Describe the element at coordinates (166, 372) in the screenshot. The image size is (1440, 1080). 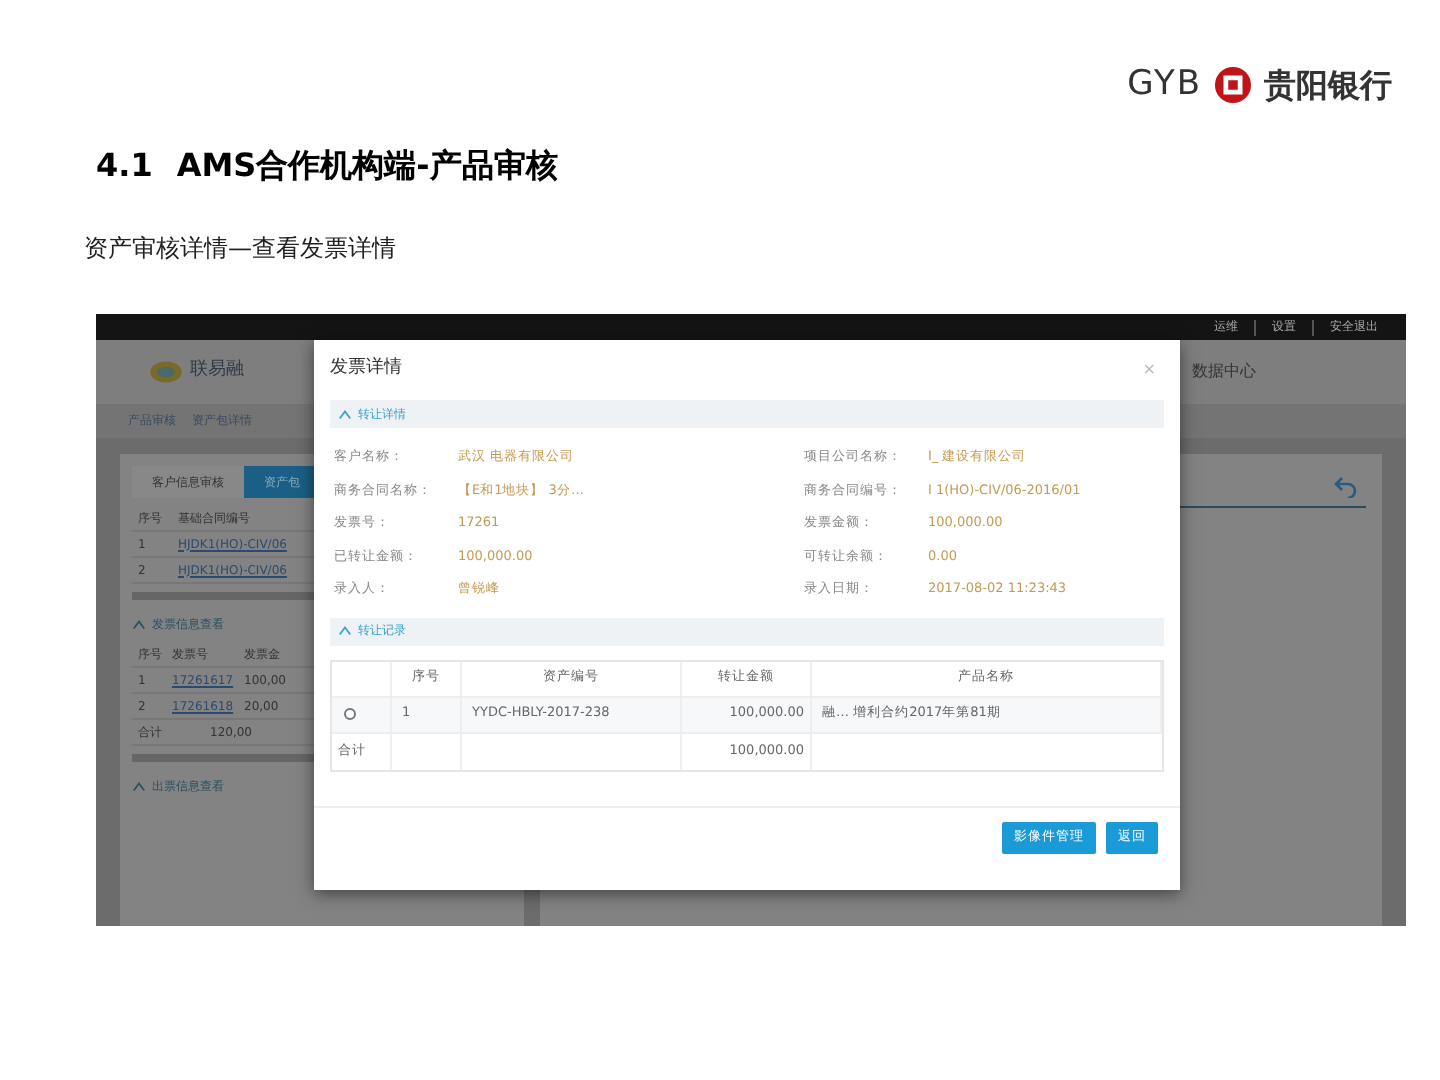
I see `app-logo-icon` at that location.